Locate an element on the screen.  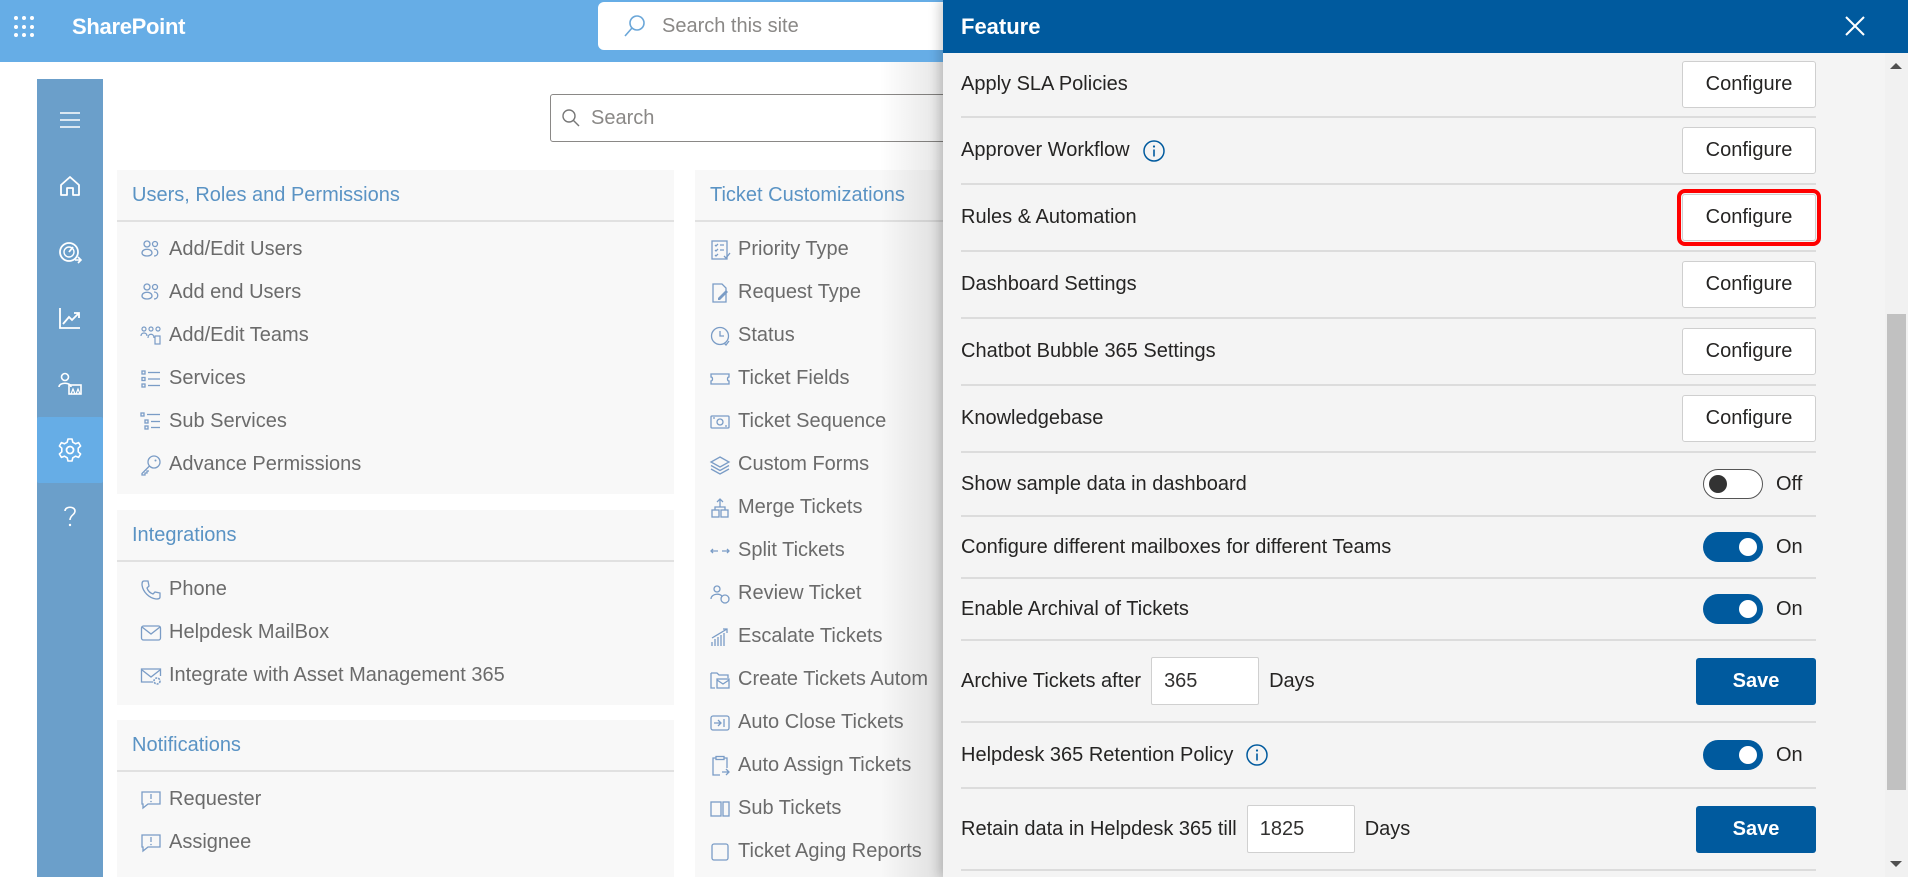
site-search-box is located at coordinates (798, 26).